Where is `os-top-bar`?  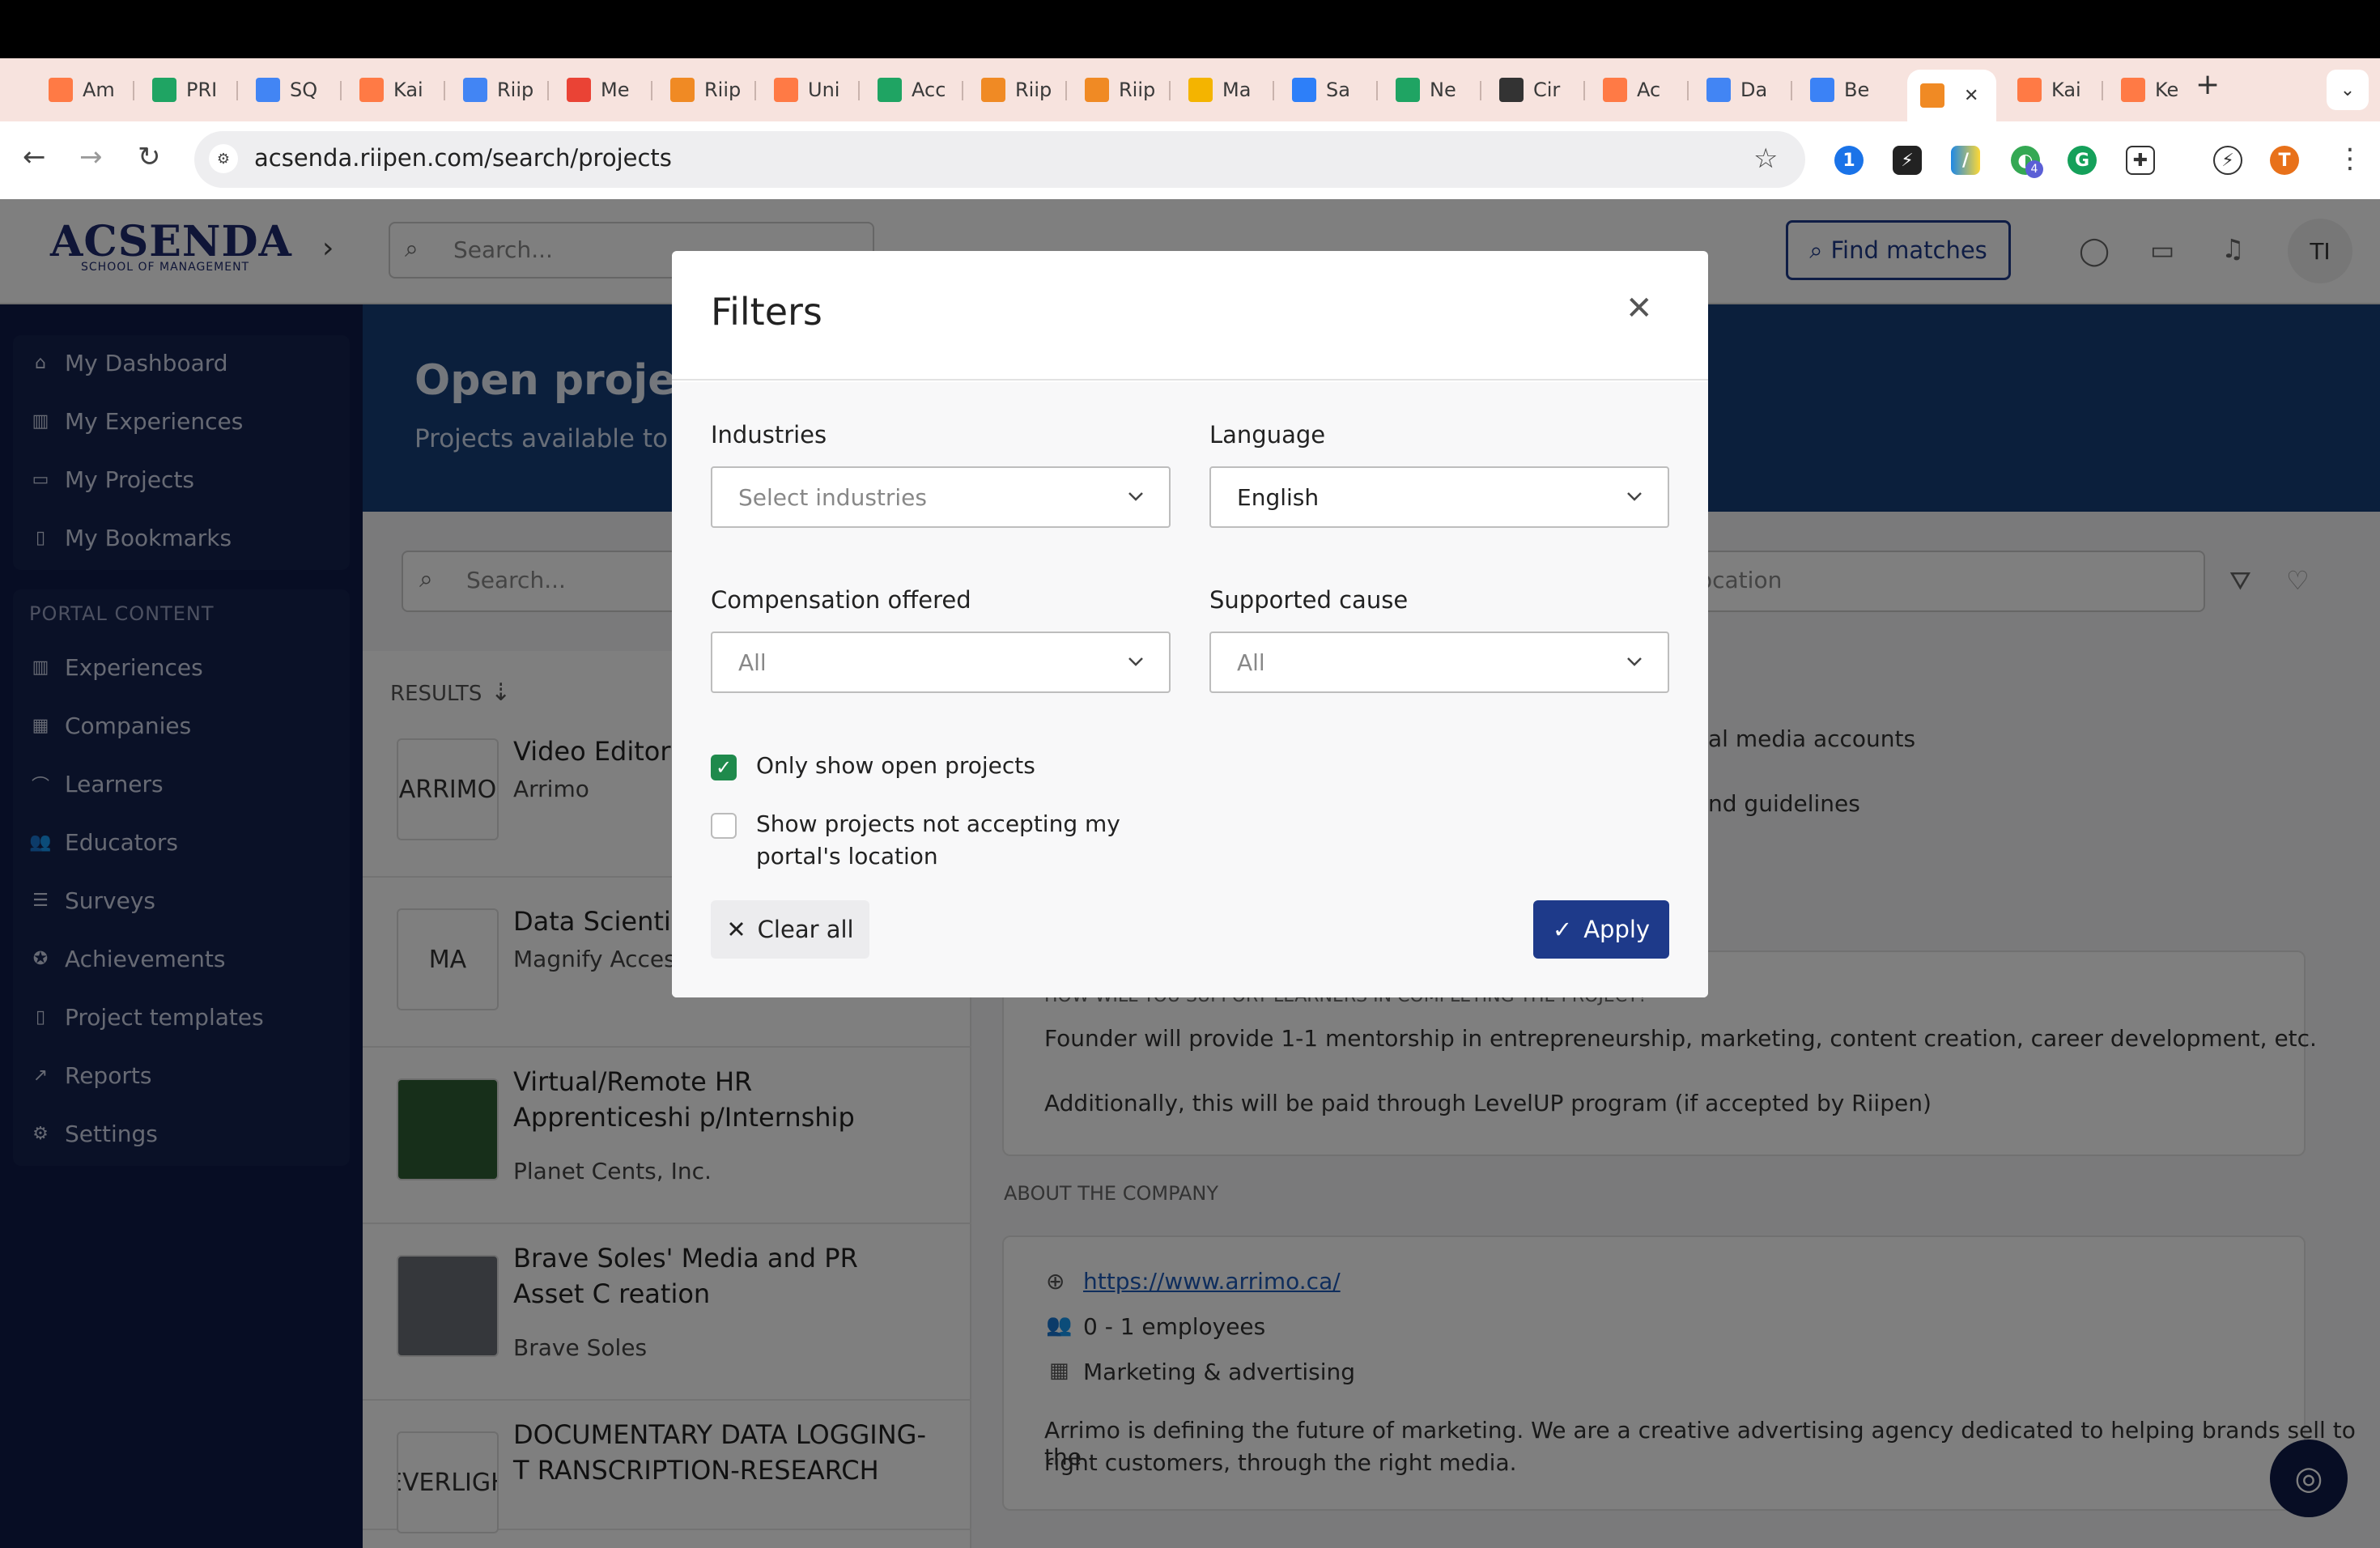
os-top-bar is located at coordinates (1190, 29).